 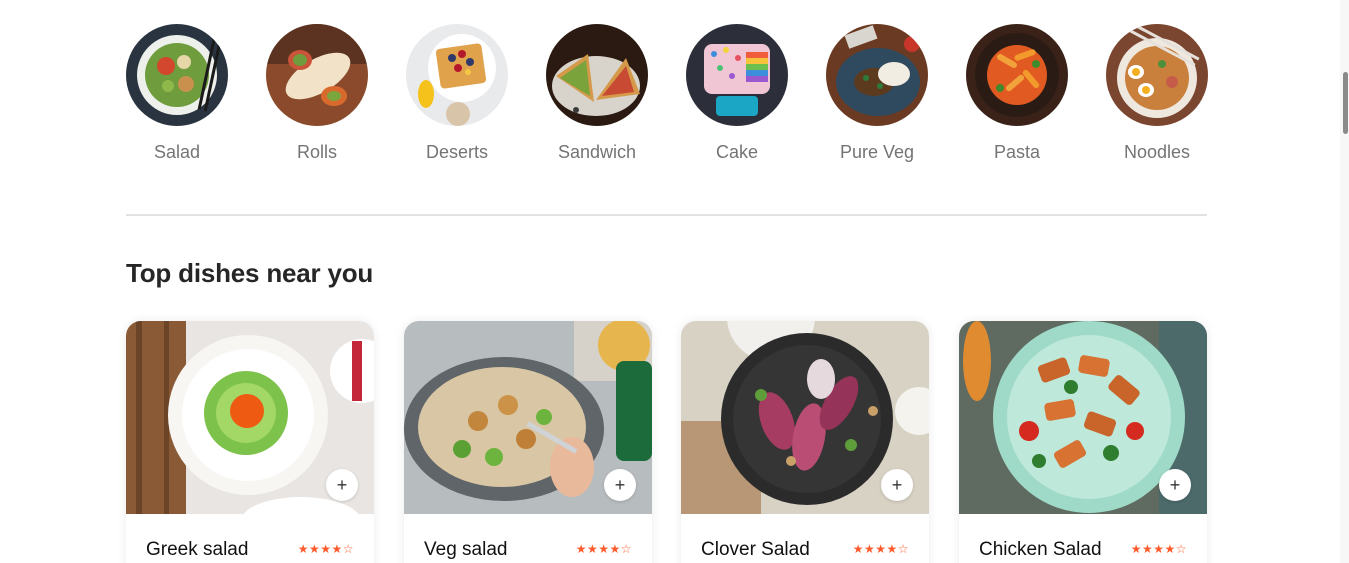 What do you see at coordinates (1083, 538) in the screenshot?
I see `food-info: Chicken Salad ★★★★☆` at bounding box center [1083, 538].